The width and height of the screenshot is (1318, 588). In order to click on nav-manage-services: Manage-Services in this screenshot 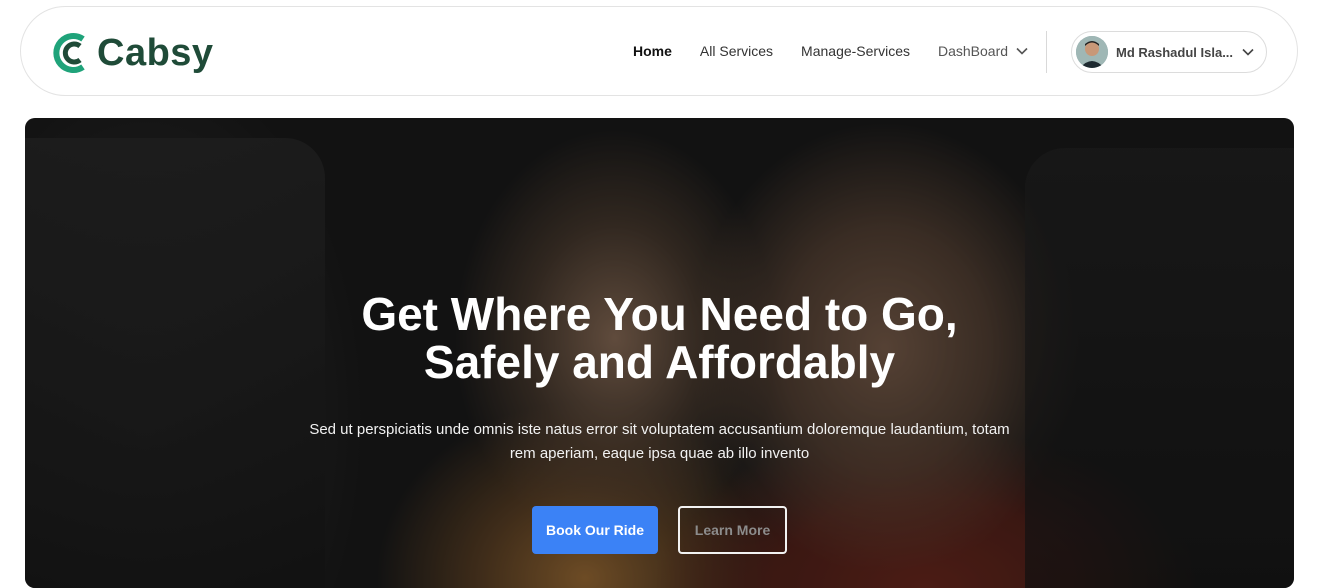, I will do `click(855, 51)`.